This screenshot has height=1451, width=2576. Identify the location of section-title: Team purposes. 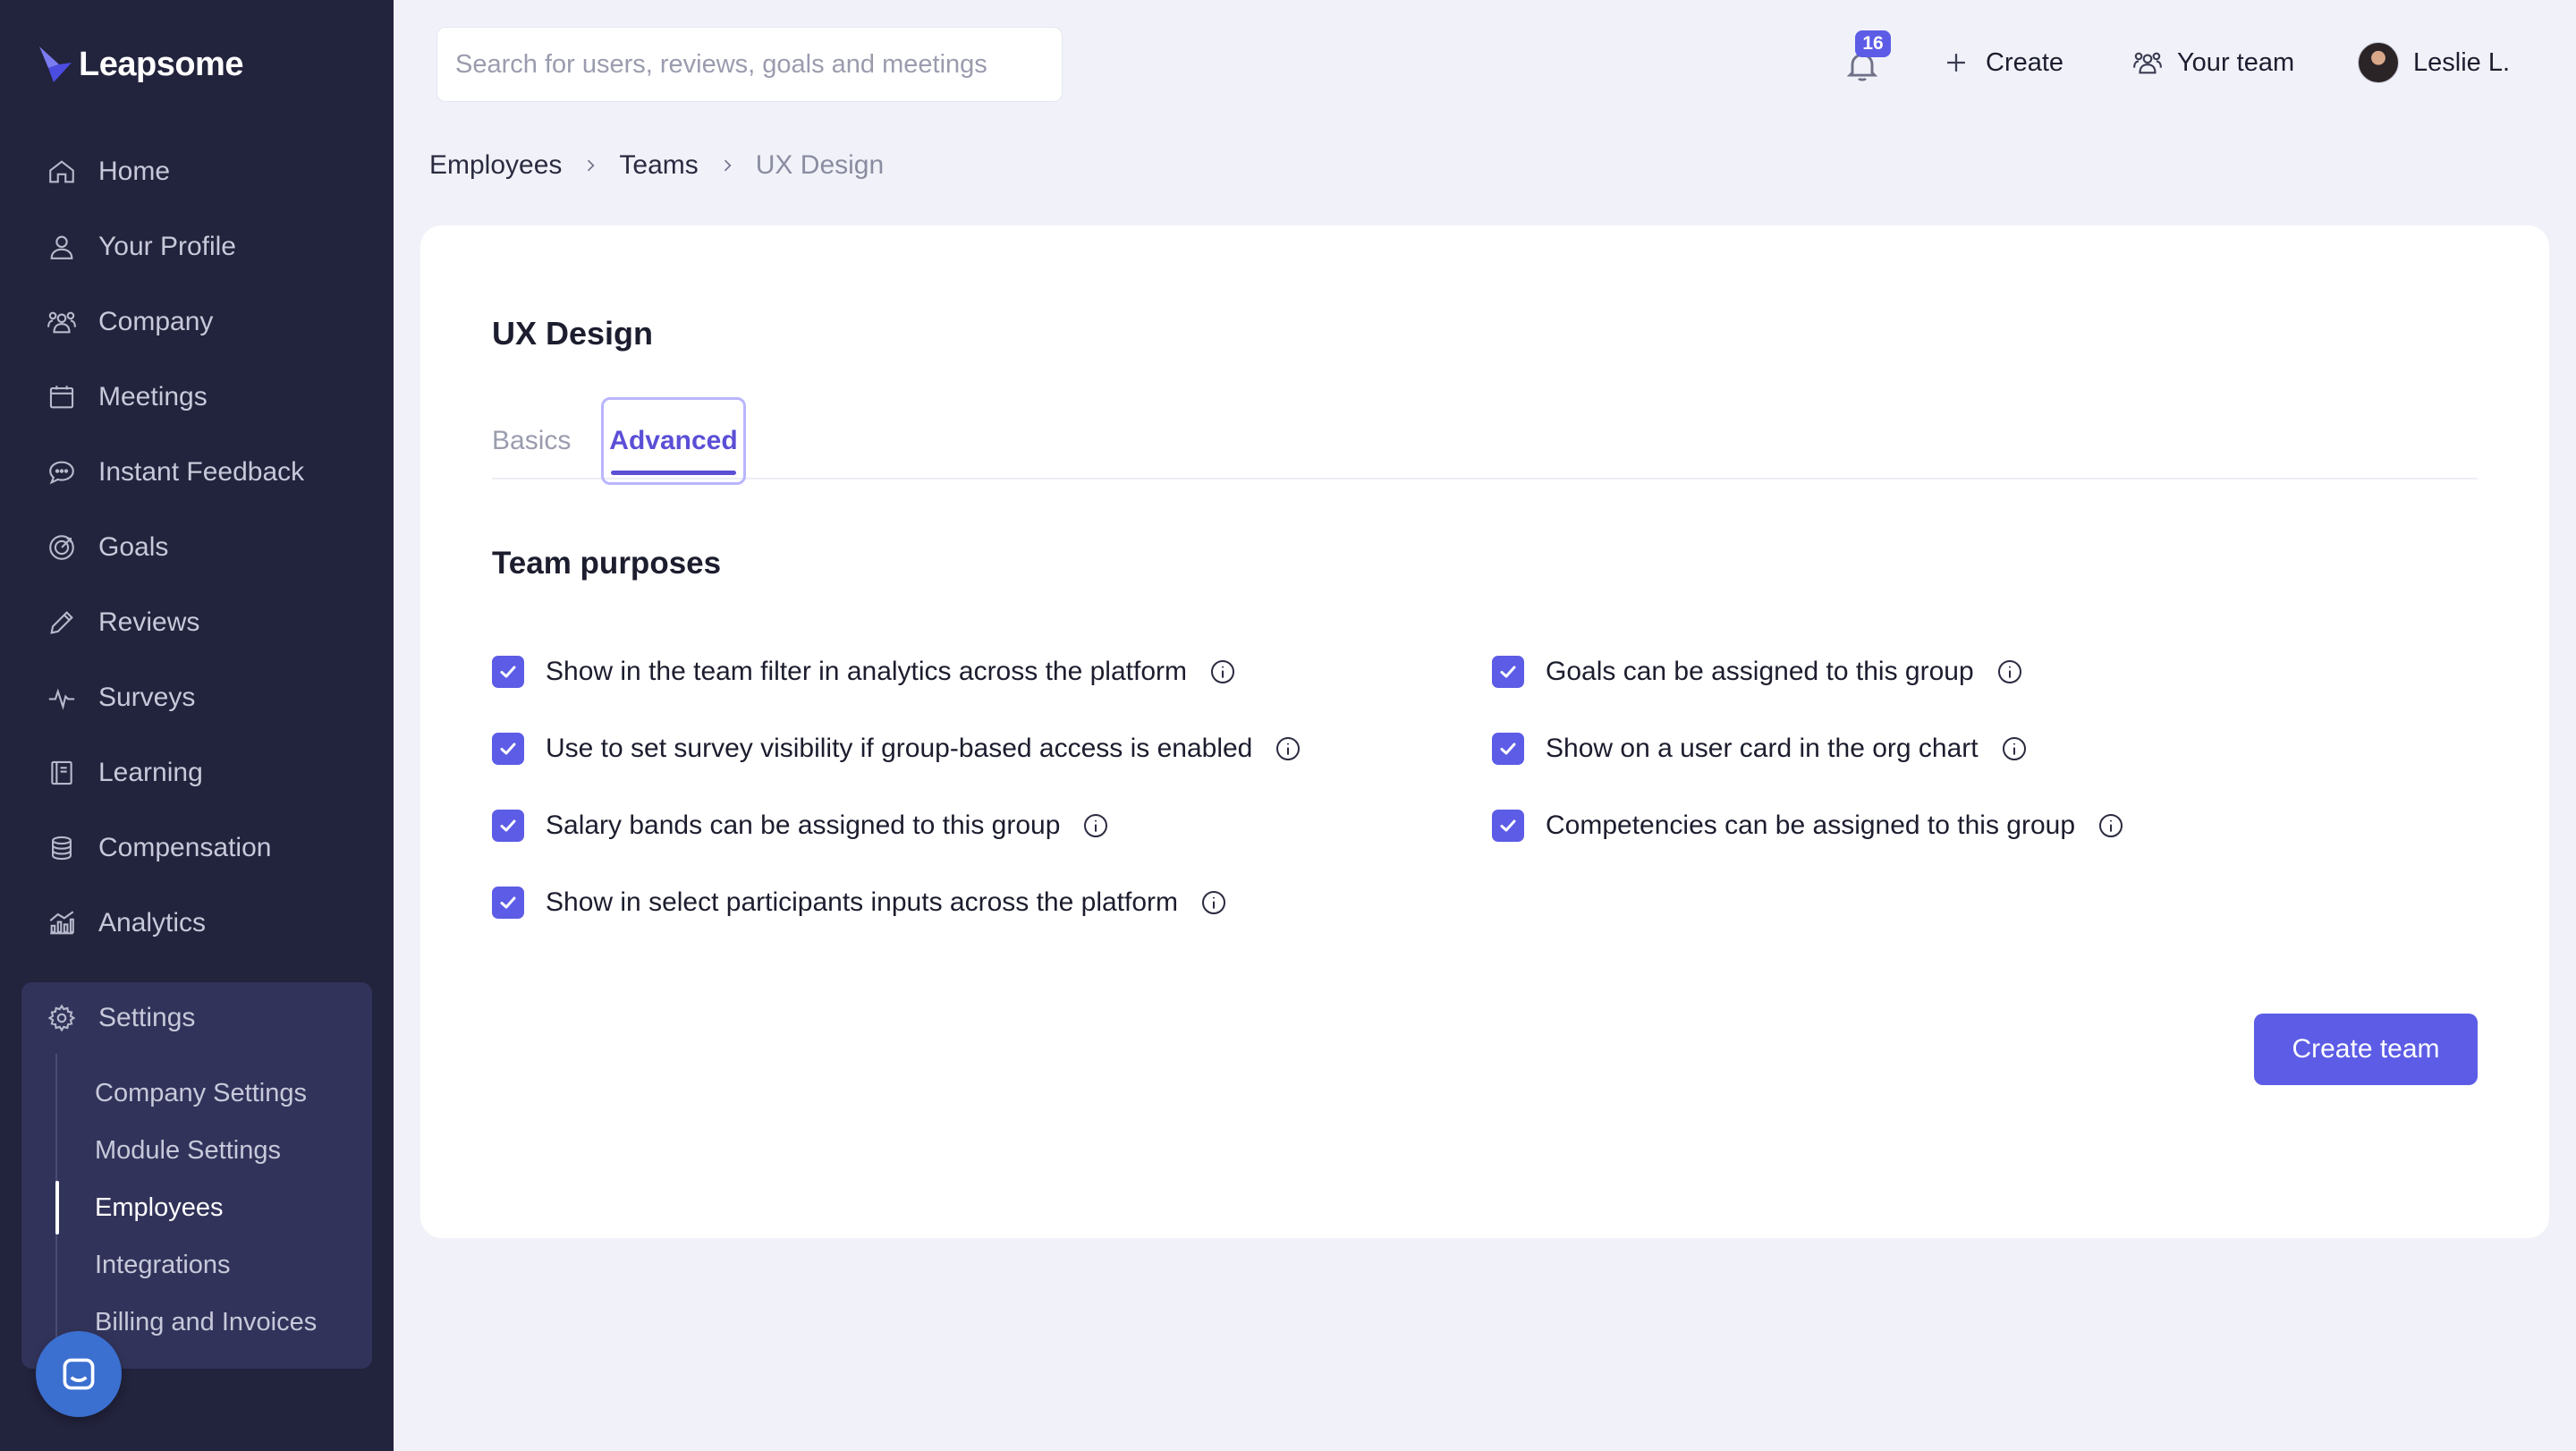
(607, 563).